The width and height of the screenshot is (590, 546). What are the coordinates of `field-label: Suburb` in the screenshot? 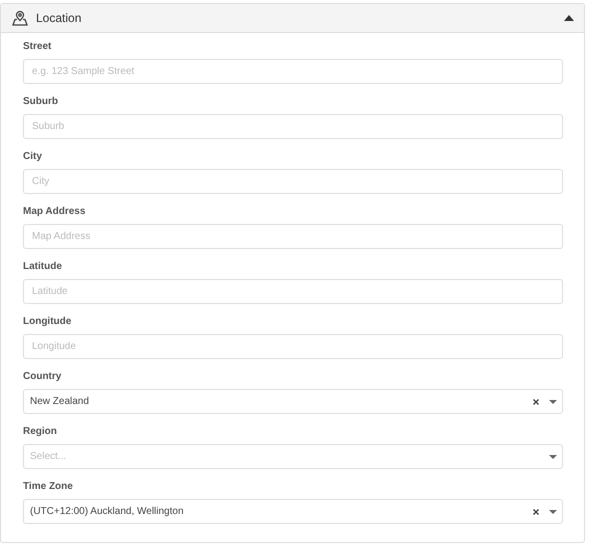 It's located at (41, 101).